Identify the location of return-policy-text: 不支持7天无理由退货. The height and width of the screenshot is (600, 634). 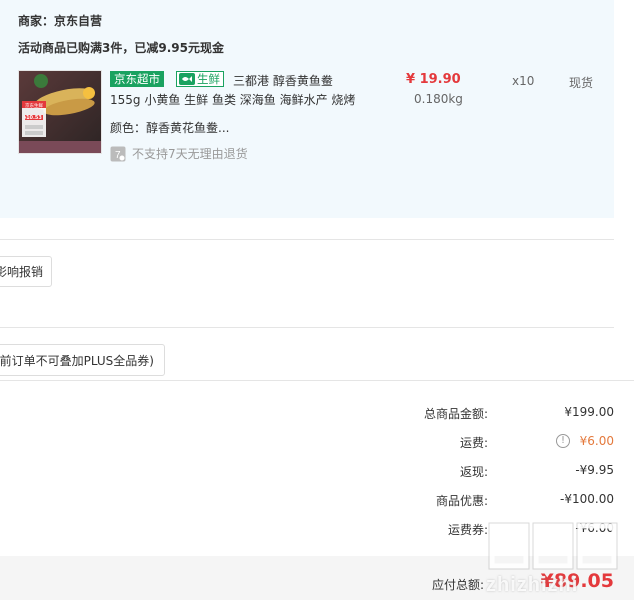
(190, 154).